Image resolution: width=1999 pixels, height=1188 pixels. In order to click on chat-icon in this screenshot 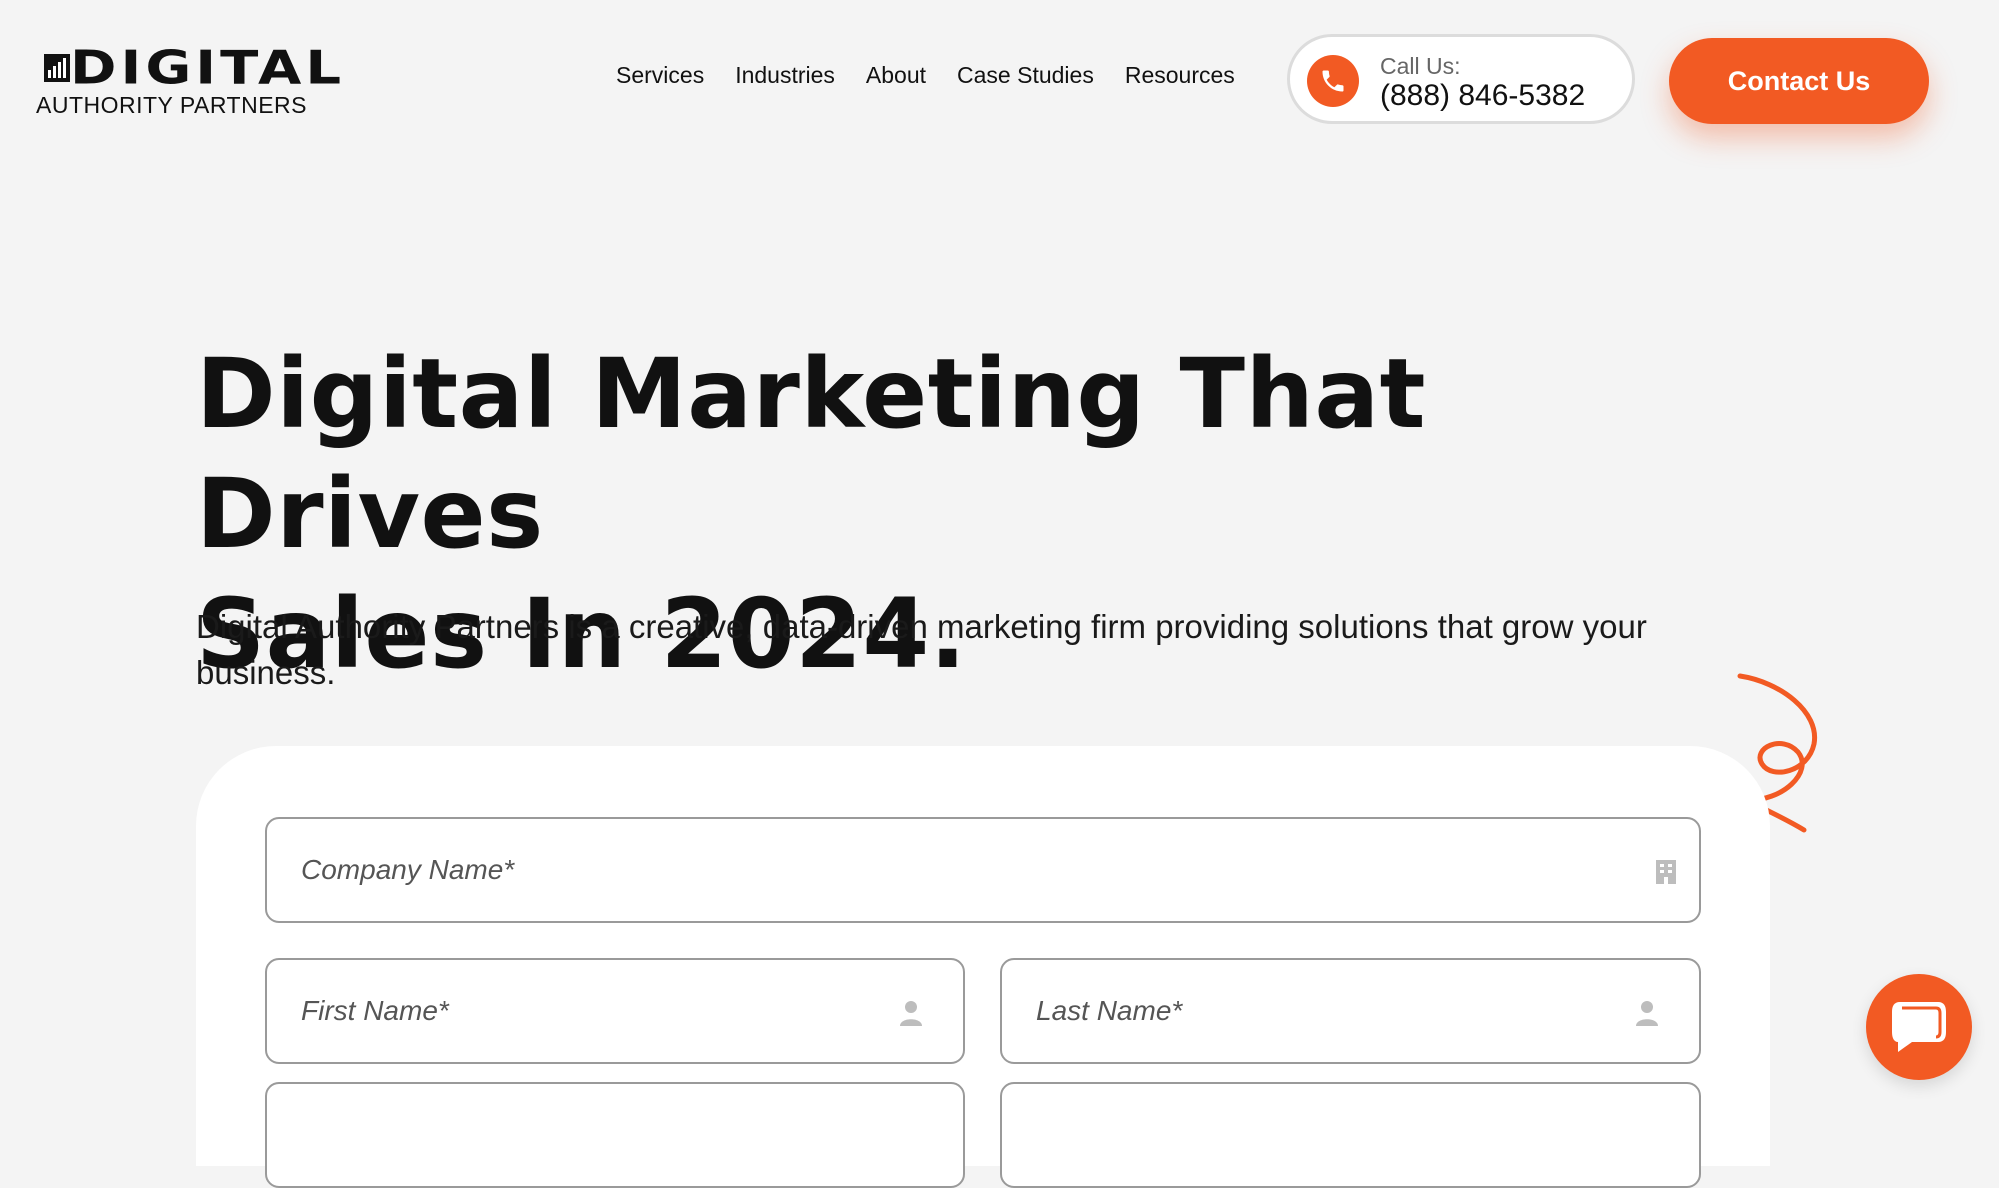, I will do `click(1919, 1027)`.